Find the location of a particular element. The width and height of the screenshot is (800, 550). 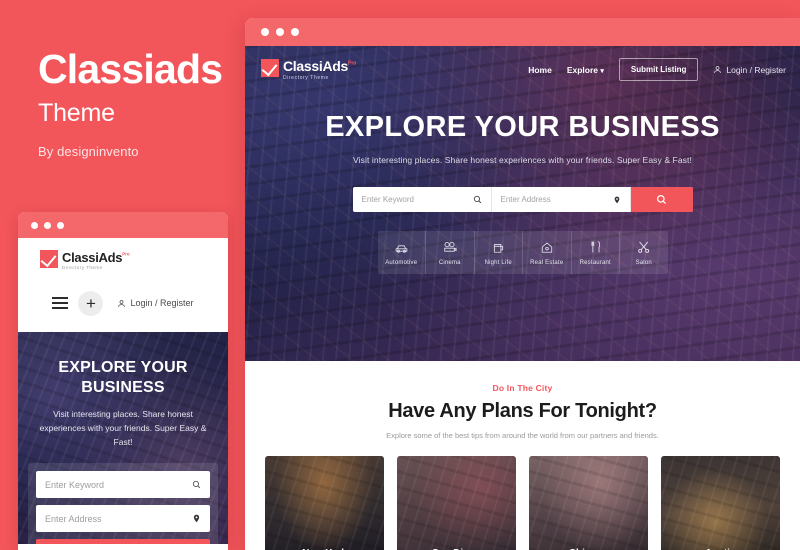

promo-subtitle: Theme is located at coordinates (76, 113).